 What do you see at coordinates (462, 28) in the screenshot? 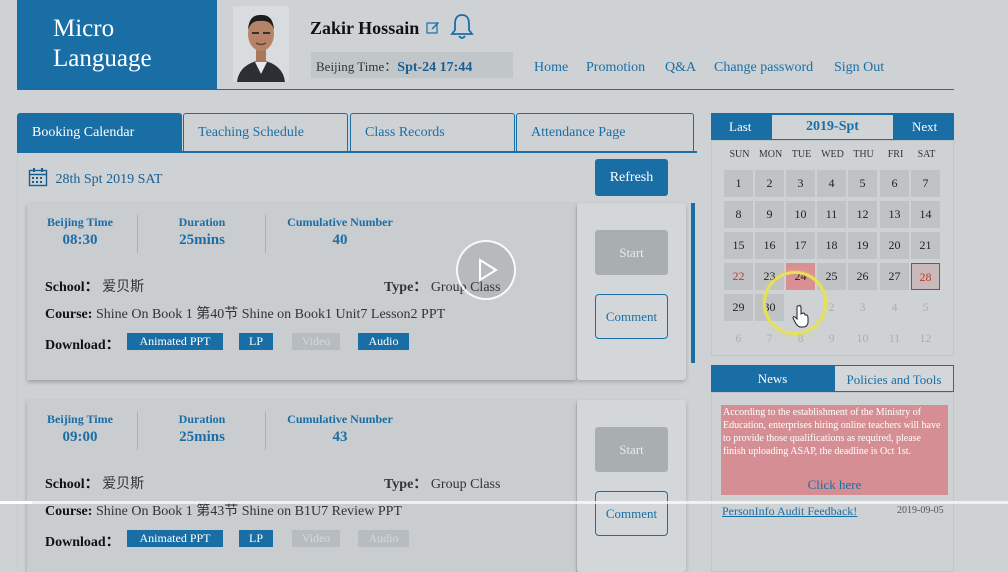
I see `notification-bell-icon` at bounding box center [462, 28].